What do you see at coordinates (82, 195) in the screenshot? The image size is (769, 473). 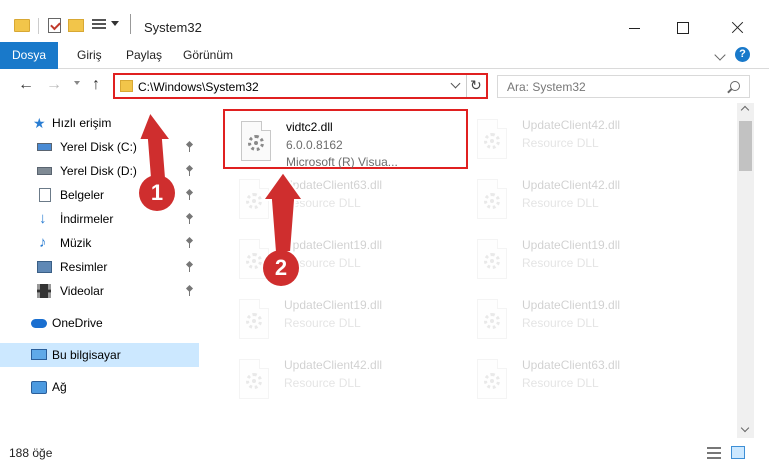 I see `sidebar-item-label: Belgeler` at bounding box center [82, 195].